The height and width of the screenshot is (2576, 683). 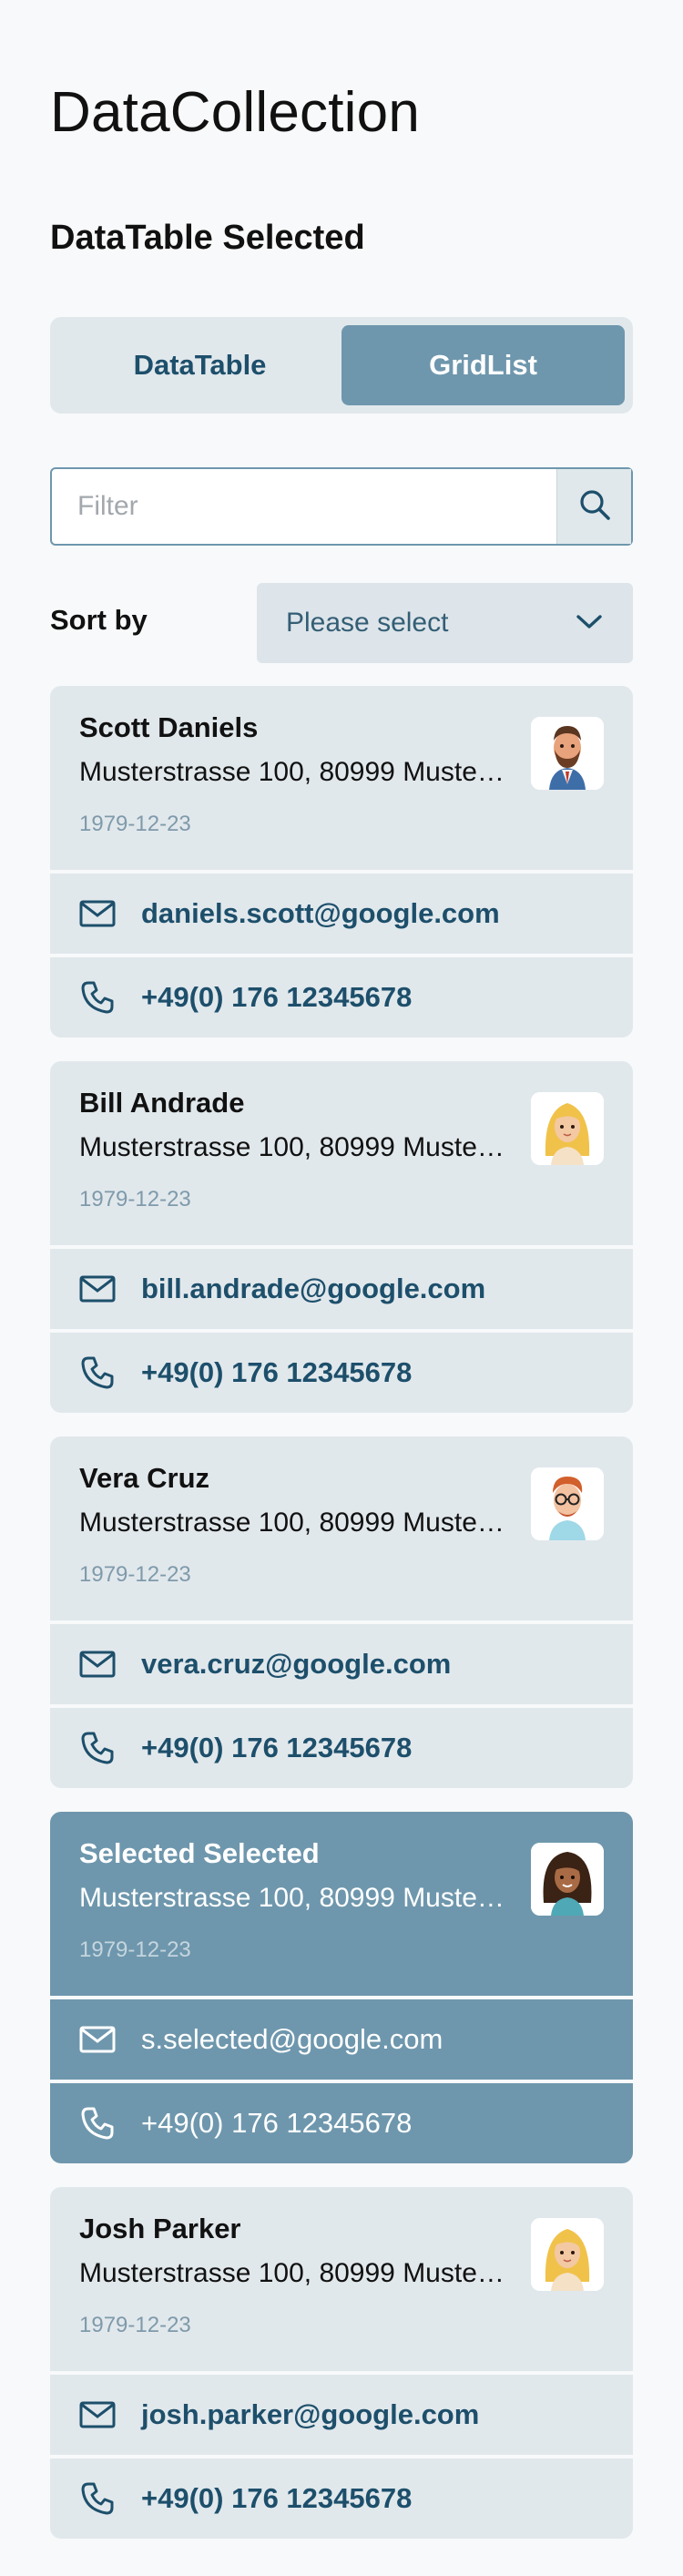 I want to click on search-button, so click(x=593, y=506).